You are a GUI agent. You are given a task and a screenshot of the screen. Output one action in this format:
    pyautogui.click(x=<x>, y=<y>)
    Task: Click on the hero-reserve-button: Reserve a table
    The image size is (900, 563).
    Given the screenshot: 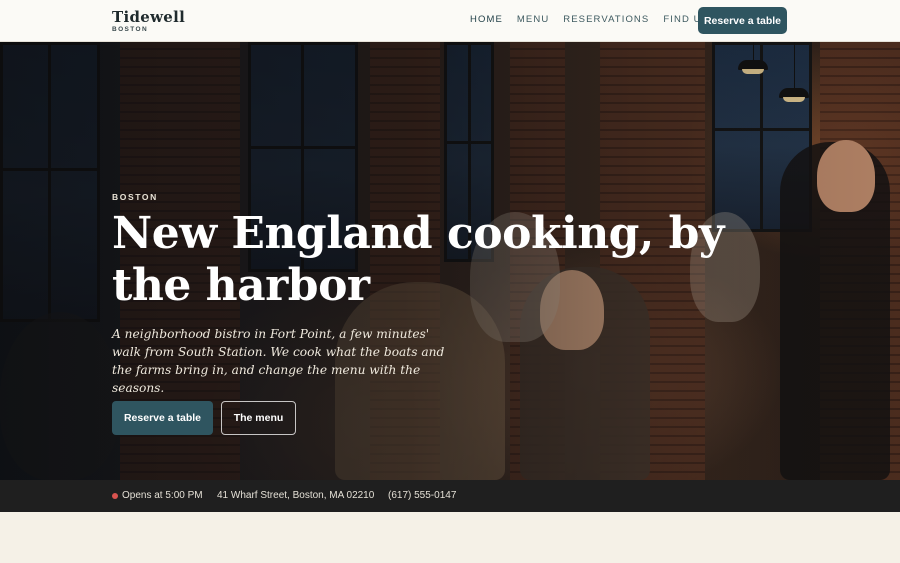 What is the action you would take?
    pyautogui.click(x=162, y=418)
    